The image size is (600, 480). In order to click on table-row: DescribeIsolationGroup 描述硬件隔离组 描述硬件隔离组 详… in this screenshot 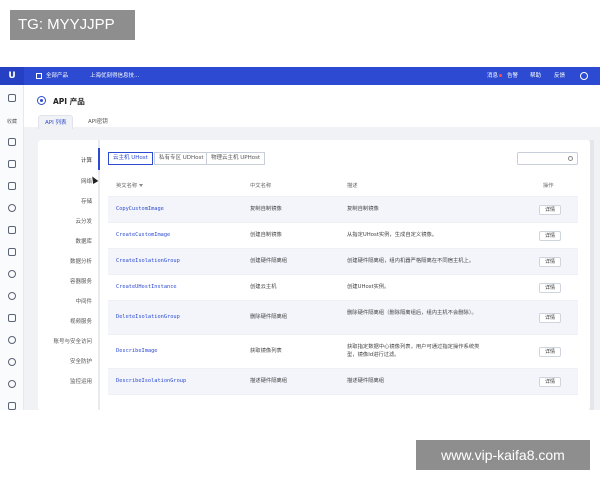, I will do `click(343, 382)`.